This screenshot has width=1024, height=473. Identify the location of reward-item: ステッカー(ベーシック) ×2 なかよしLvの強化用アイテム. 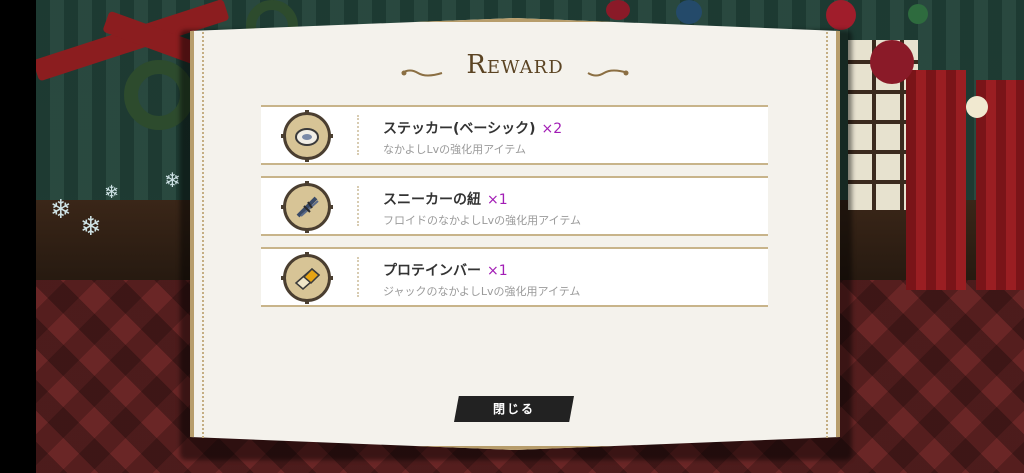
(514, 135).